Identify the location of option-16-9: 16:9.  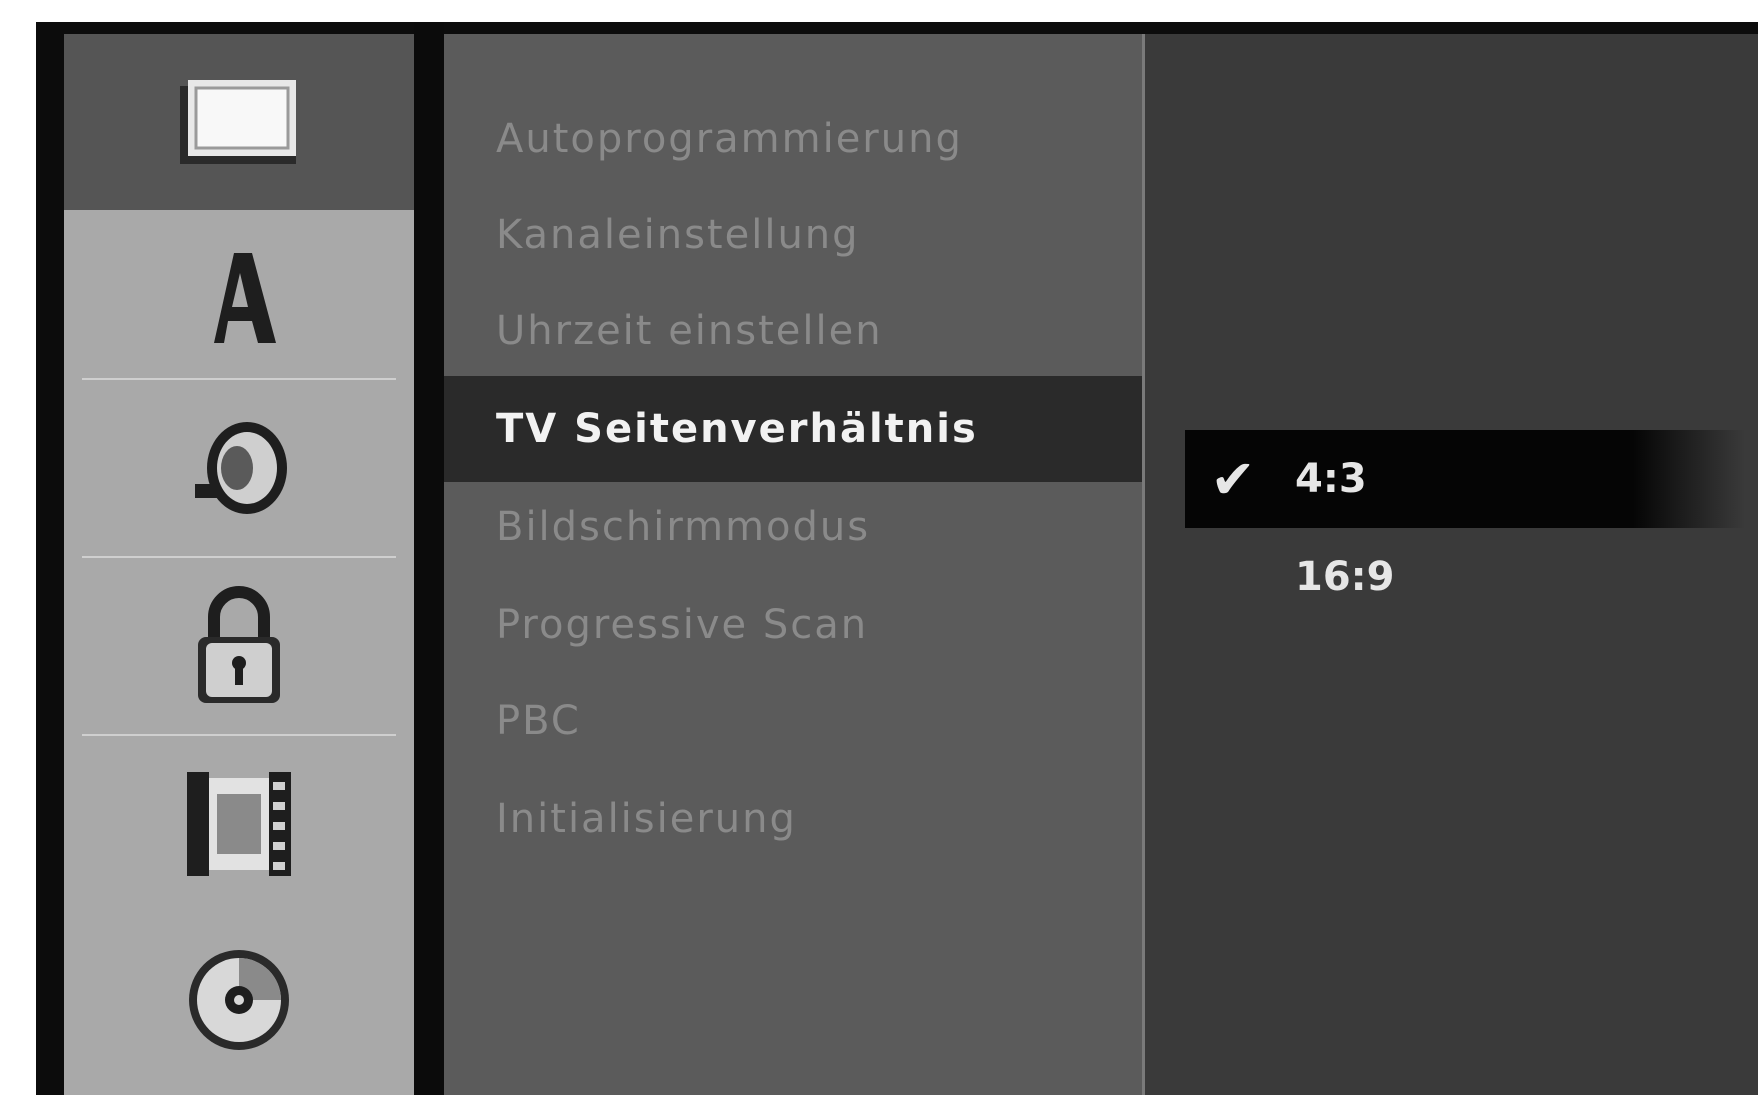
(1445, 577).